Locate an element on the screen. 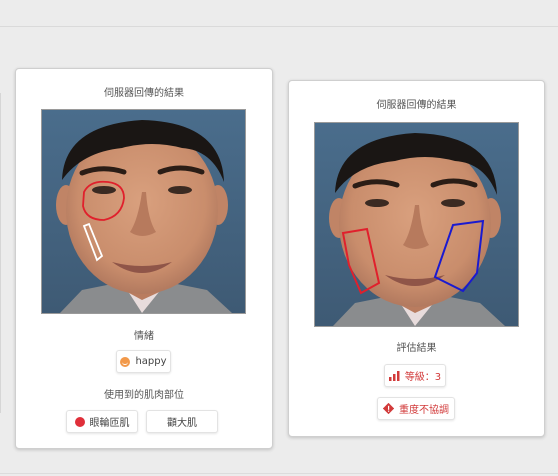 Image resolution: width=558 pixels, height=476 pixels. severity-chip: 重度不協調 is located at coordinates (416, 408).